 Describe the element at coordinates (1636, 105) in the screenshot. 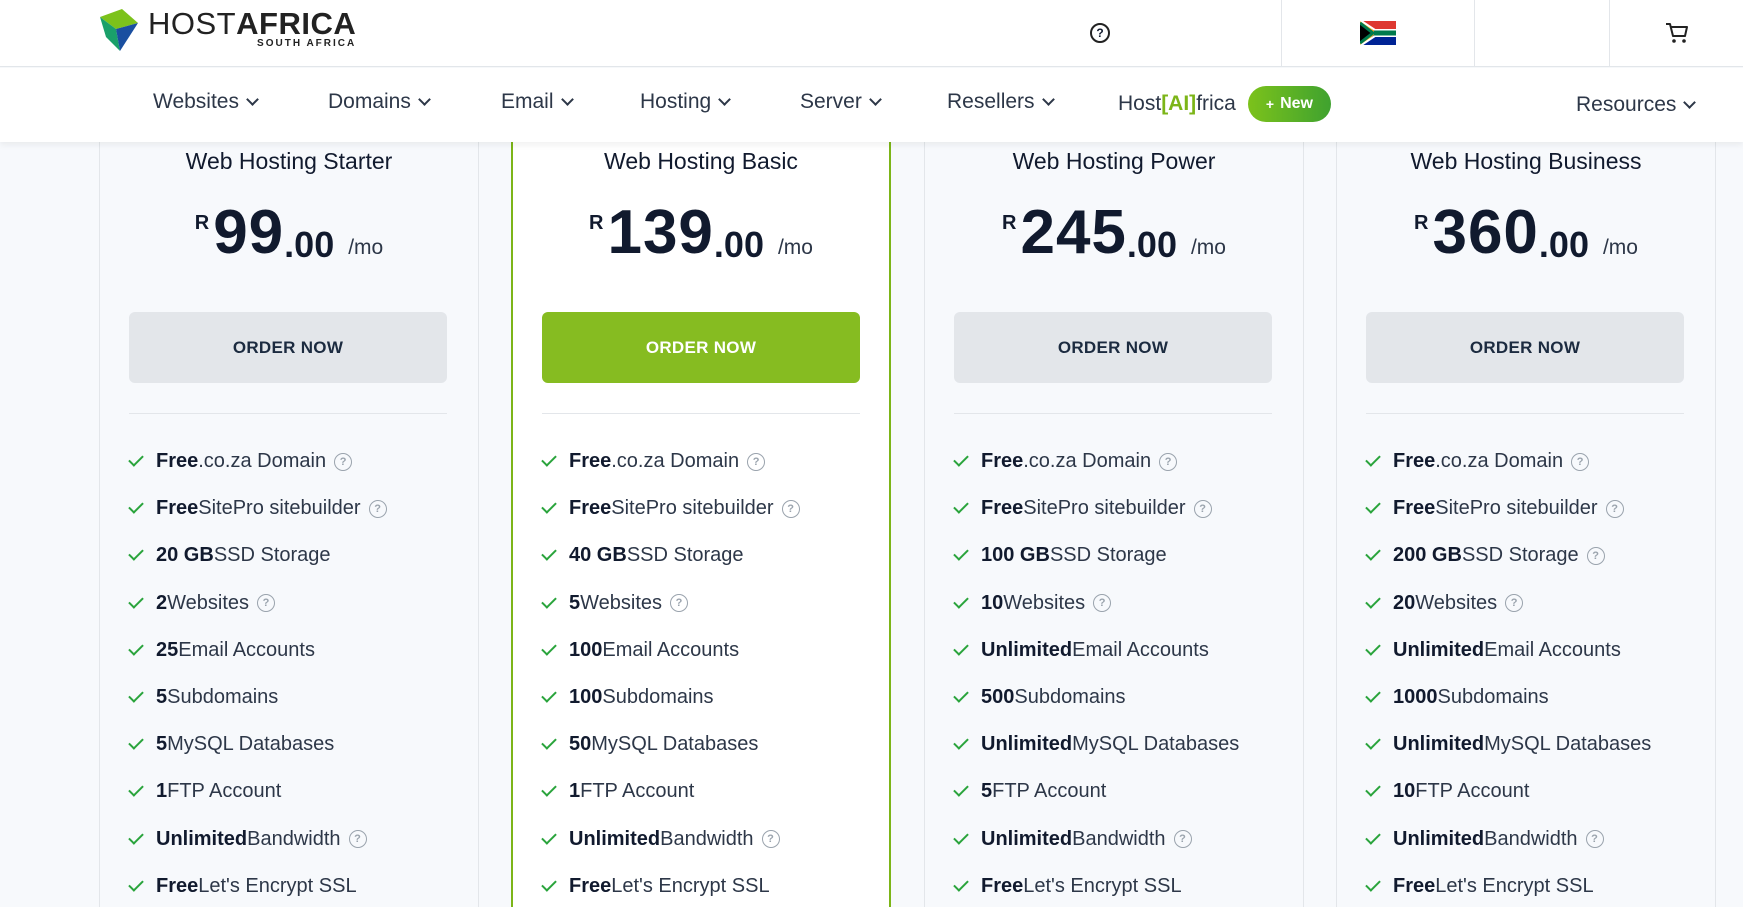

I see `nav-resources: Resources` at that location.